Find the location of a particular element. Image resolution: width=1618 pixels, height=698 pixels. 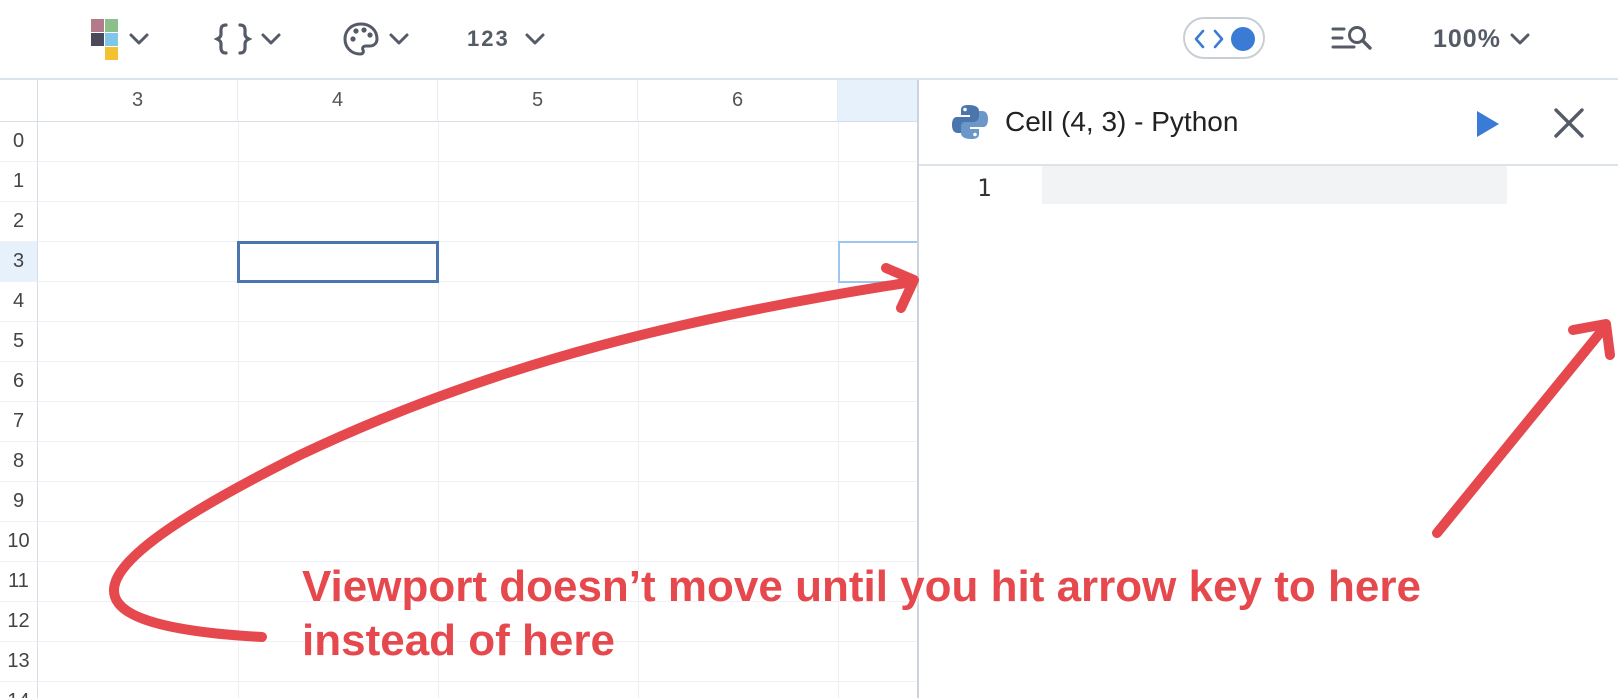

zoom-menu: 100% is located at coordinates (1483, 39).